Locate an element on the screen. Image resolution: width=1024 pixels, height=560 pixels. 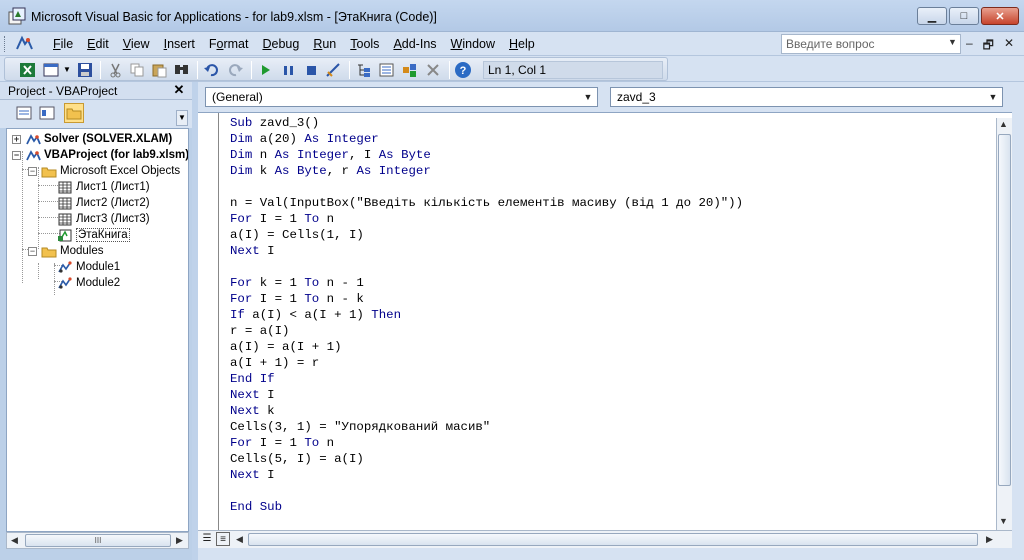
help-question-input: Введите вопрос is located at coordinates (871, 44).